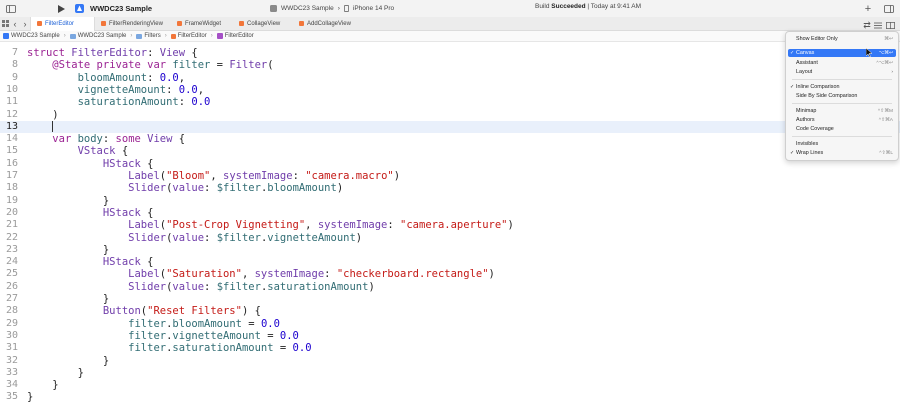 The height and width of the screenshot is (418, 900). What do you see at coordinates (121, 8) in the screenshot?
I see `project-title: WWDC23 Sample` at bounding box center [121, 8].